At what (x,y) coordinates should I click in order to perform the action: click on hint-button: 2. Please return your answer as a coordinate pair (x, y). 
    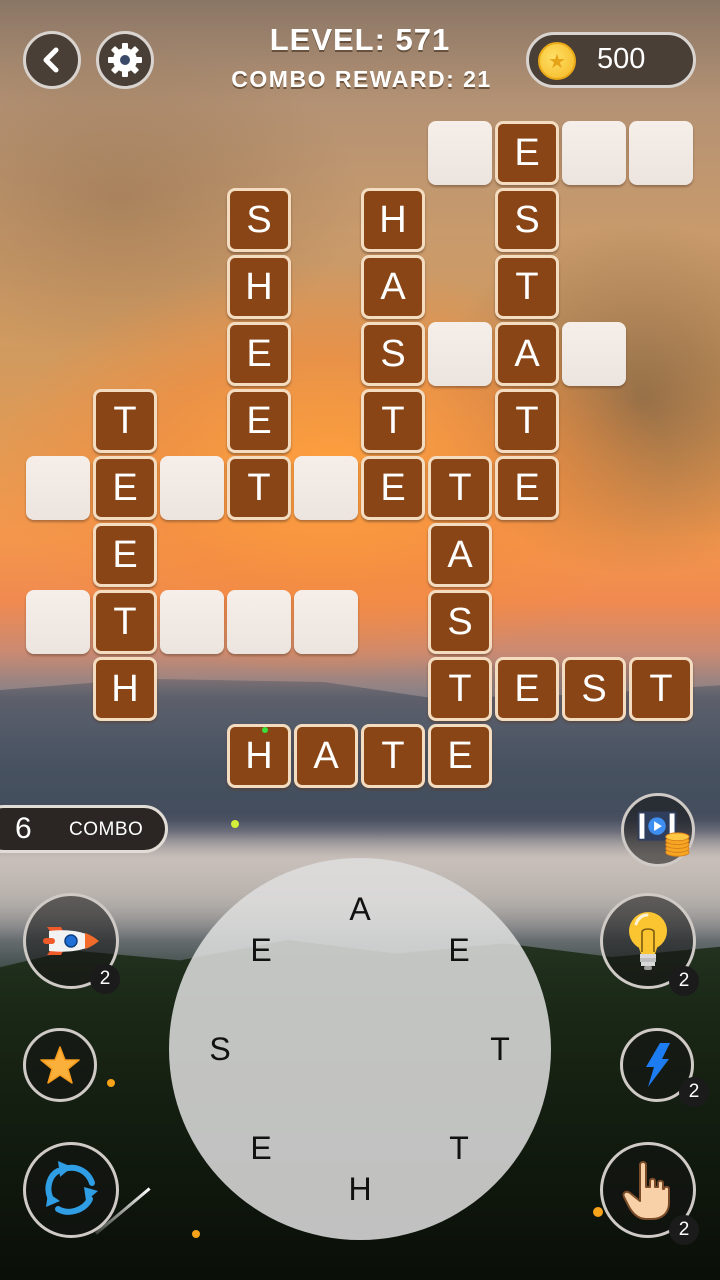
    Looking at the image, I should click on (649, 944).